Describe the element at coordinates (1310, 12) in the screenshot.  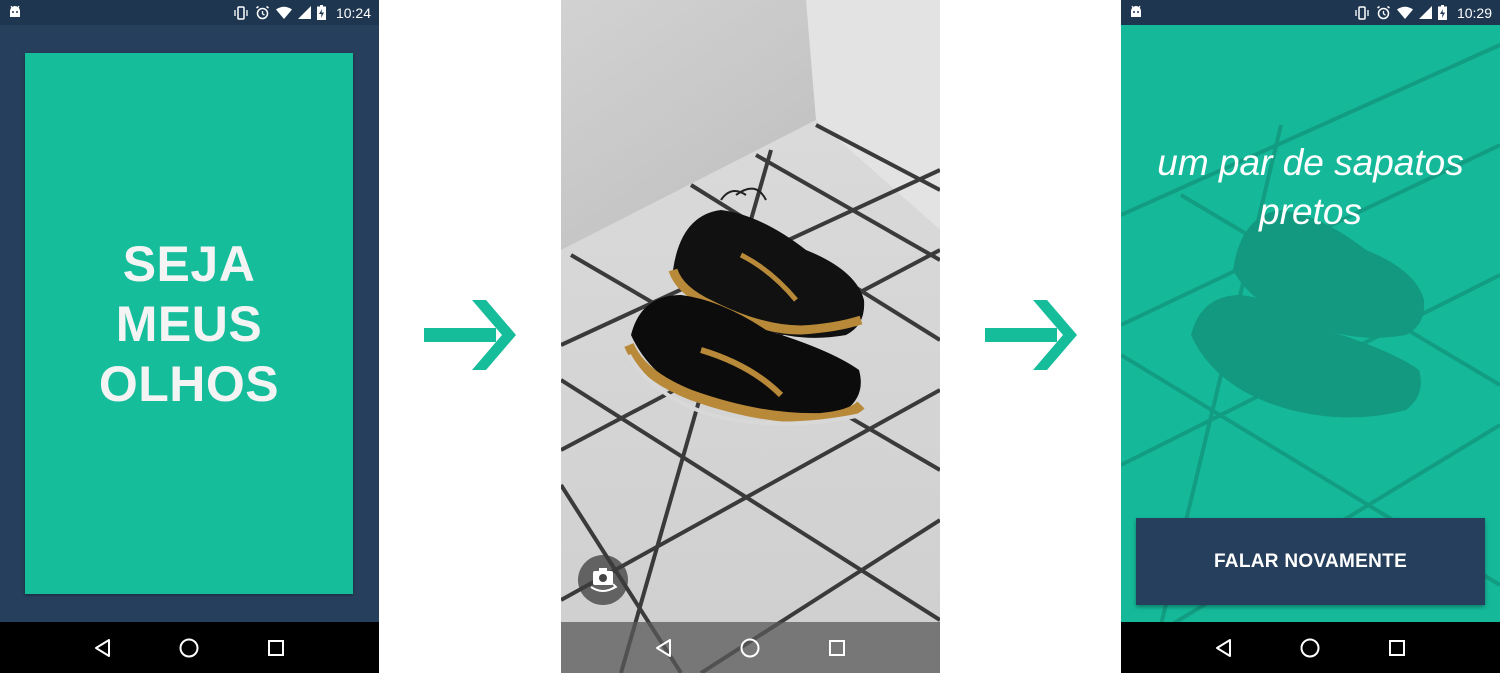
I see `status-bar: 10:29` at that location.